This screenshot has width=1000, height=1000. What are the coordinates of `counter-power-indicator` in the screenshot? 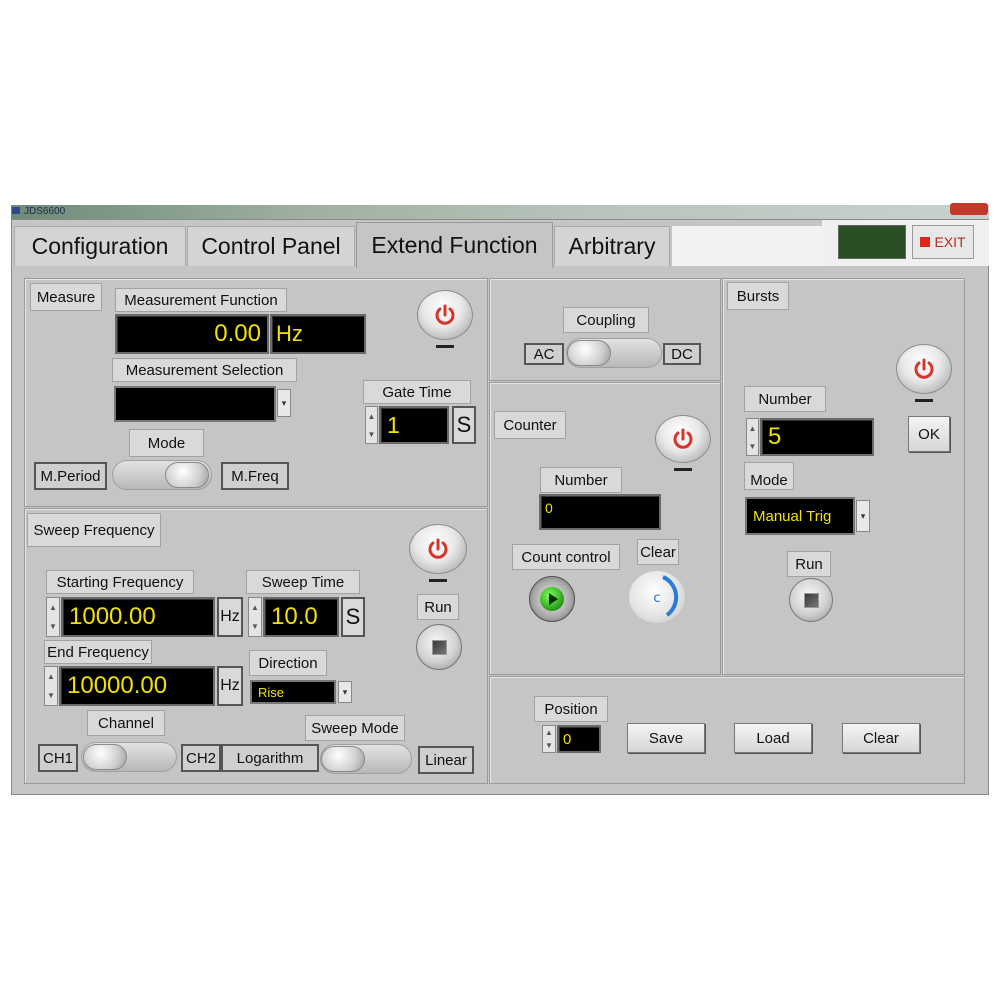 It's located at (683, 469).